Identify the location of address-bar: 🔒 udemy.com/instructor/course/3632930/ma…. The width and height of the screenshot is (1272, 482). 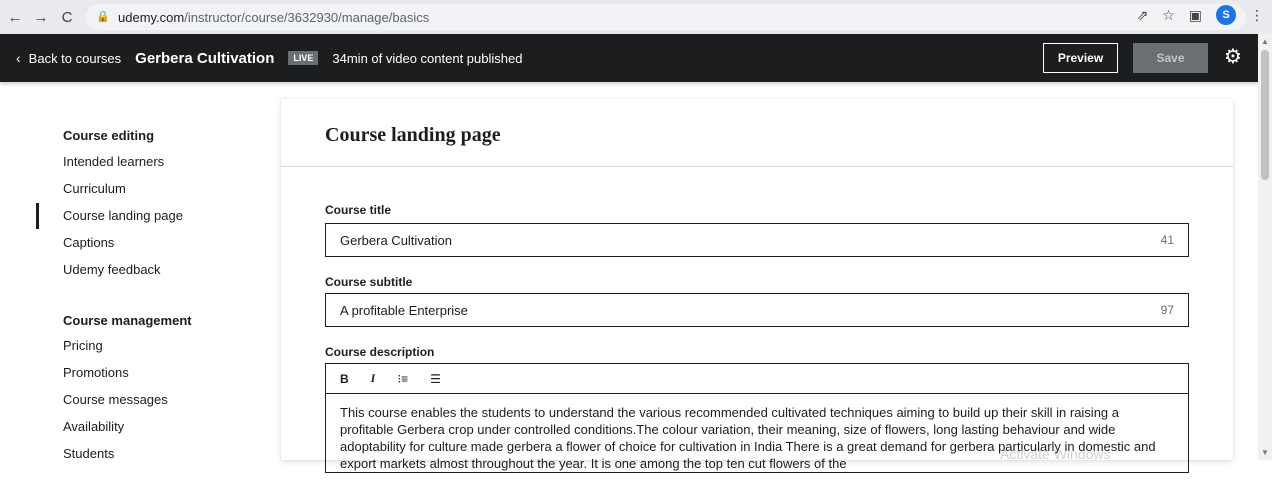
(666, 17).